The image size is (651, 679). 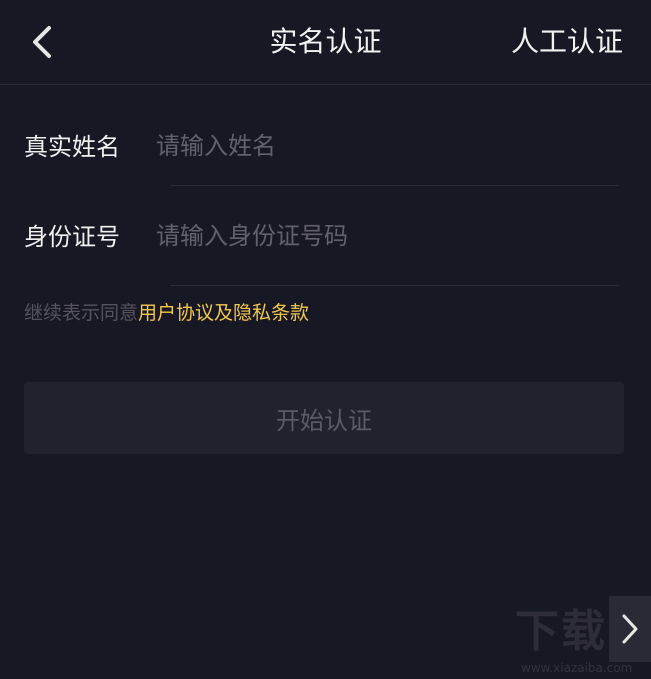 I want to click on id-number-field-row: 身份证号, so click(x=325, y=246).